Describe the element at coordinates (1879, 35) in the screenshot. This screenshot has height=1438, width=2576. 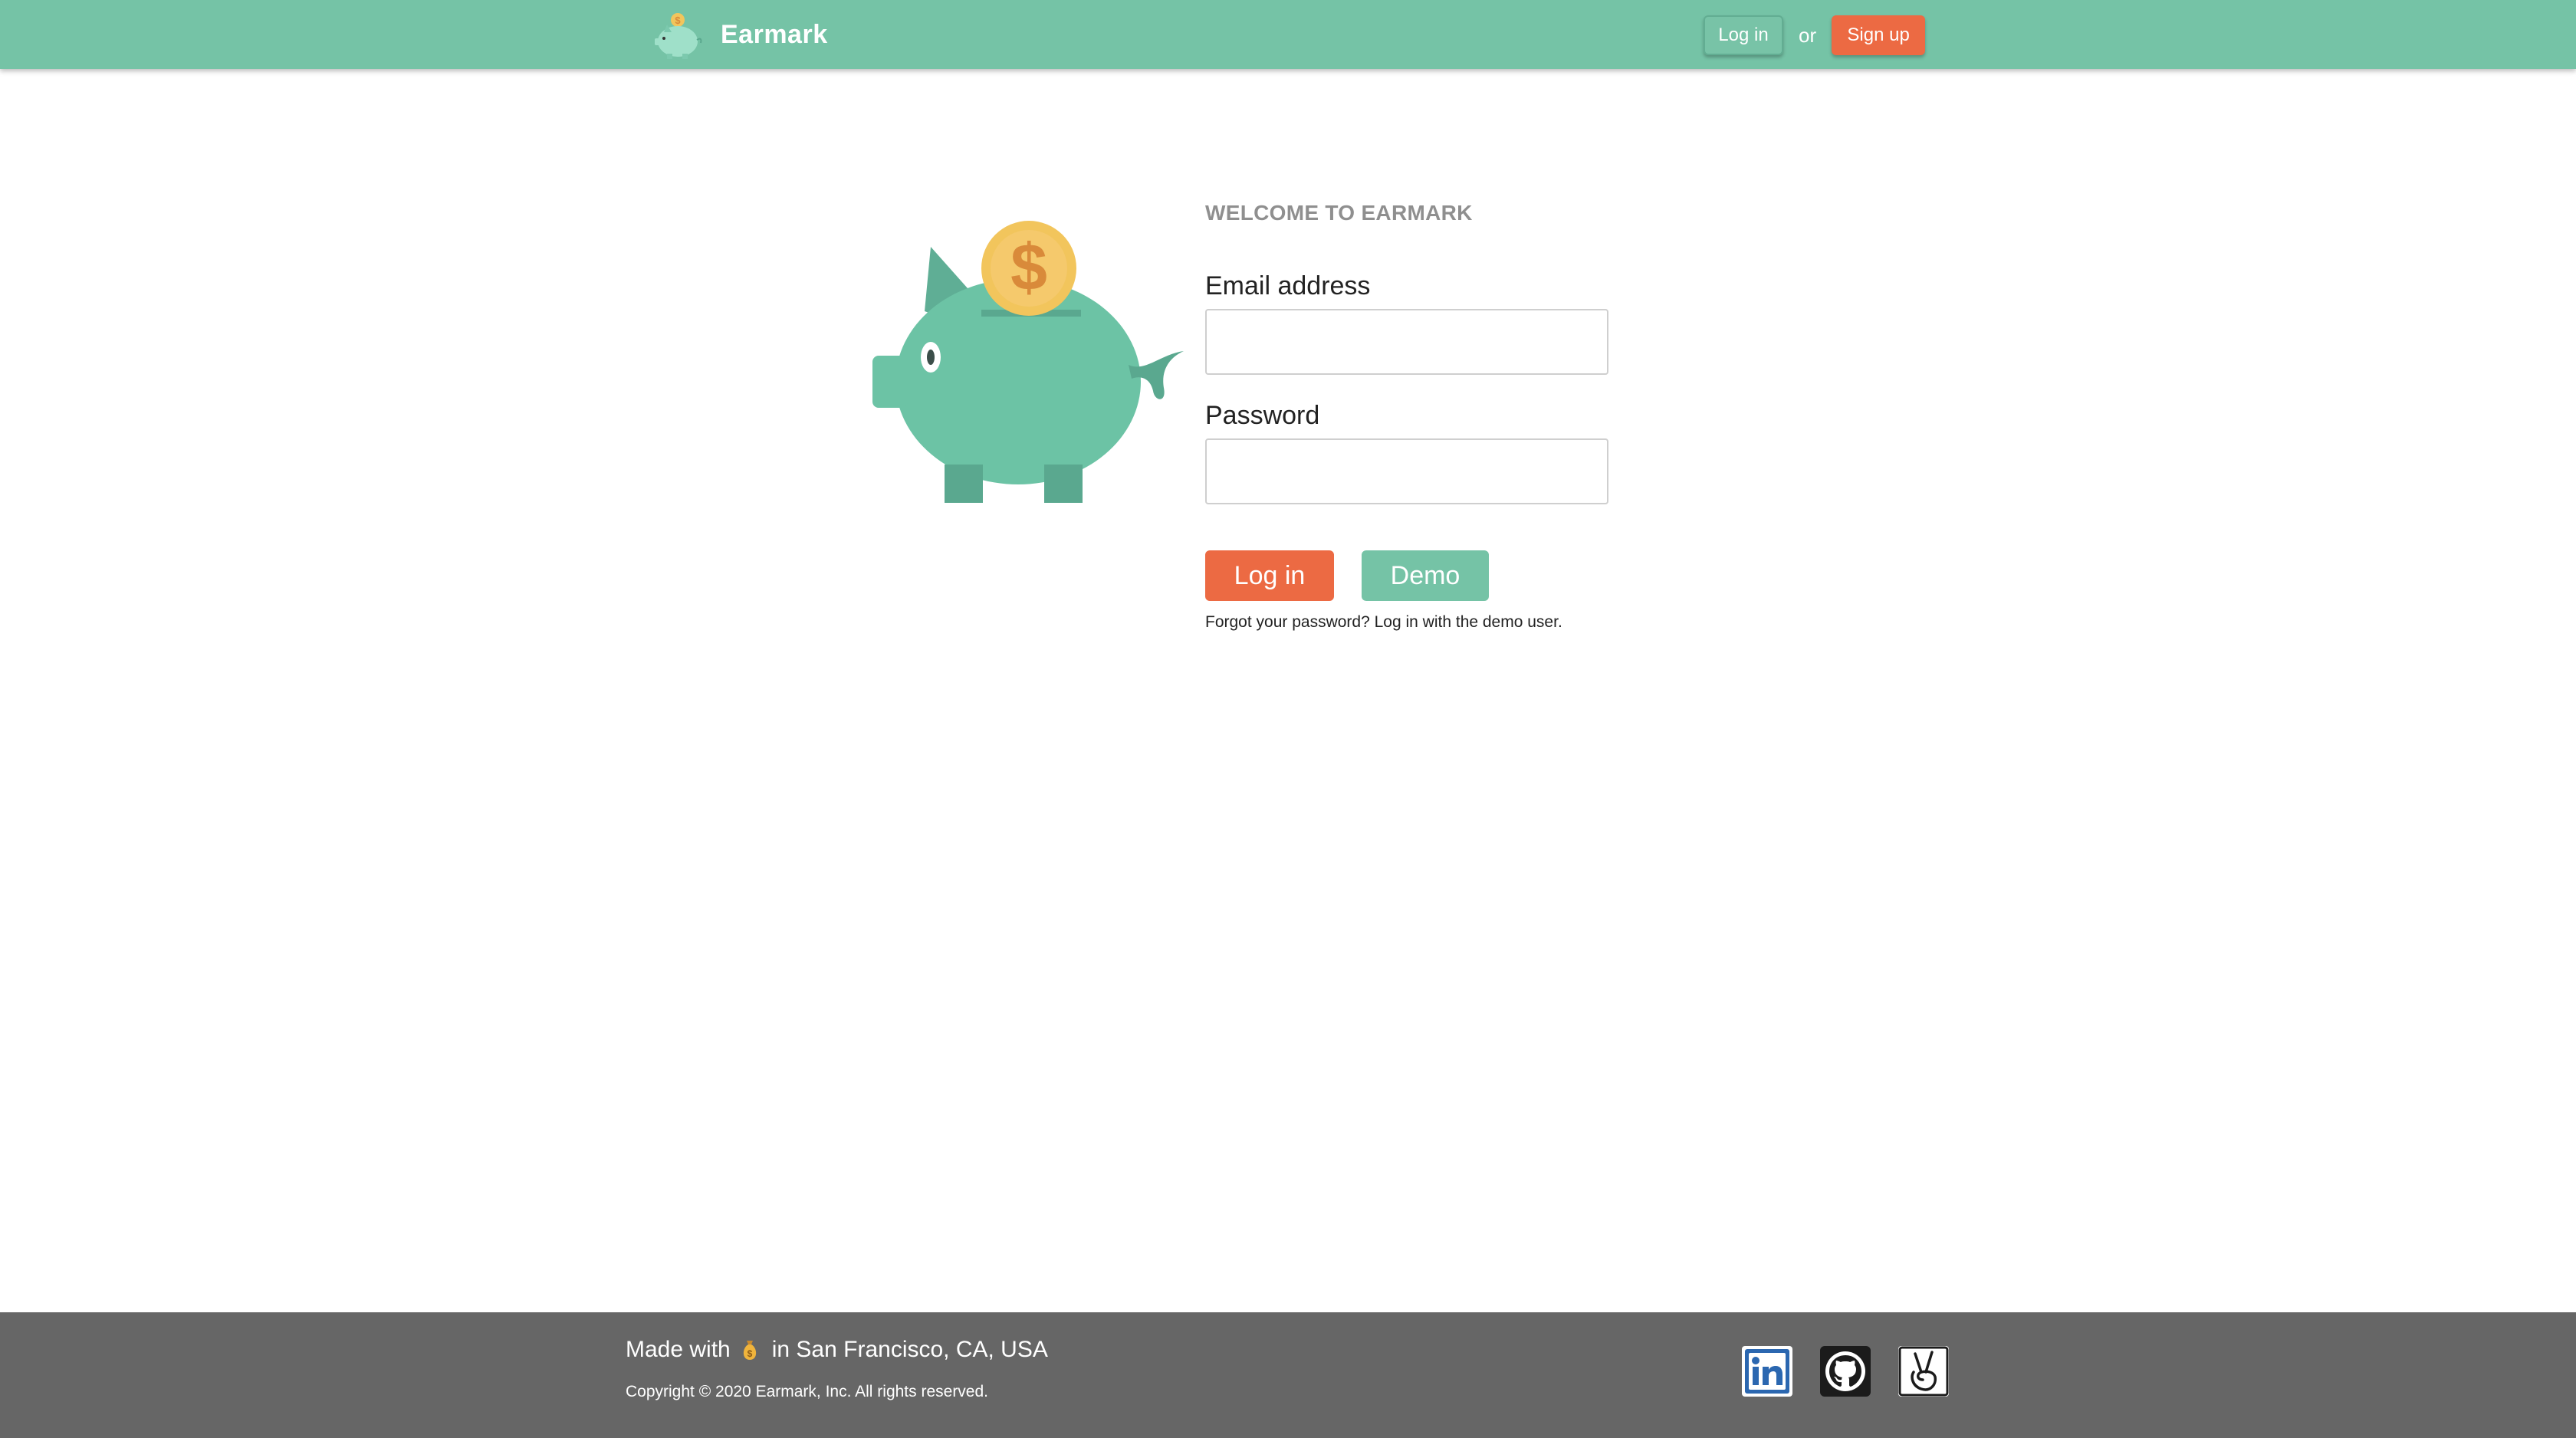
I see `nav-signup-button: Sign up` at that location.